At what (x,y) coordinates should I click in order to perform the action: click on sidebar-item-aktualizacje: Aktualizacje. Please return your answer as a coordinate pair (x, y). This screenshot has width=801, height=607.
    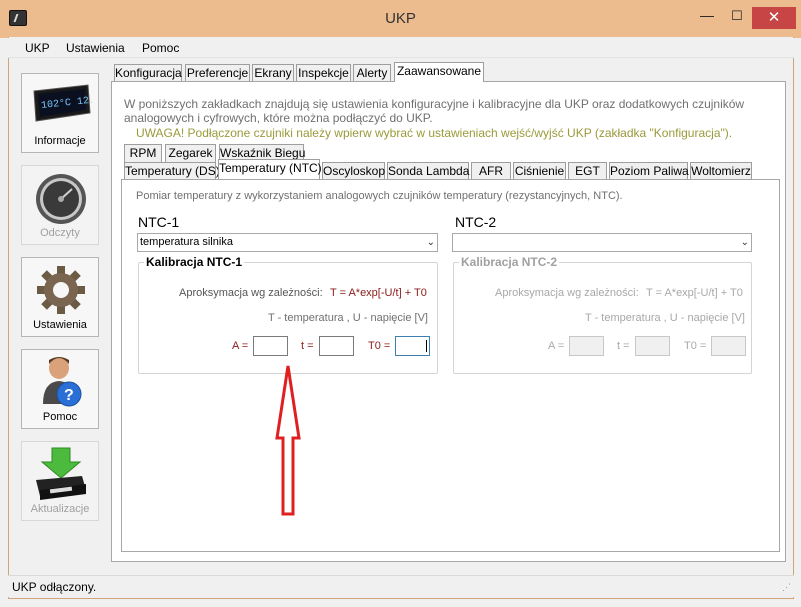
    Looking at the image, I should click on (60, 481).